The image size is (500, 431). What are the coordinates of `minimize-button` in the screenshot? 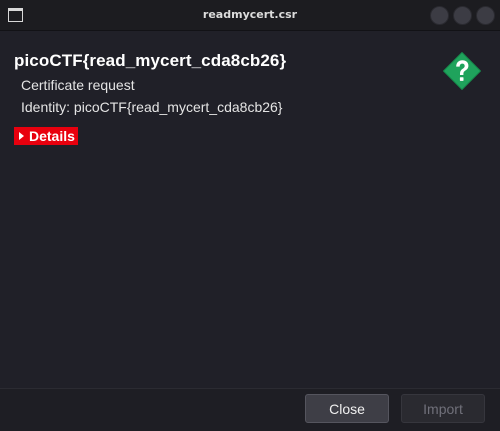 It's located at (439, 15).